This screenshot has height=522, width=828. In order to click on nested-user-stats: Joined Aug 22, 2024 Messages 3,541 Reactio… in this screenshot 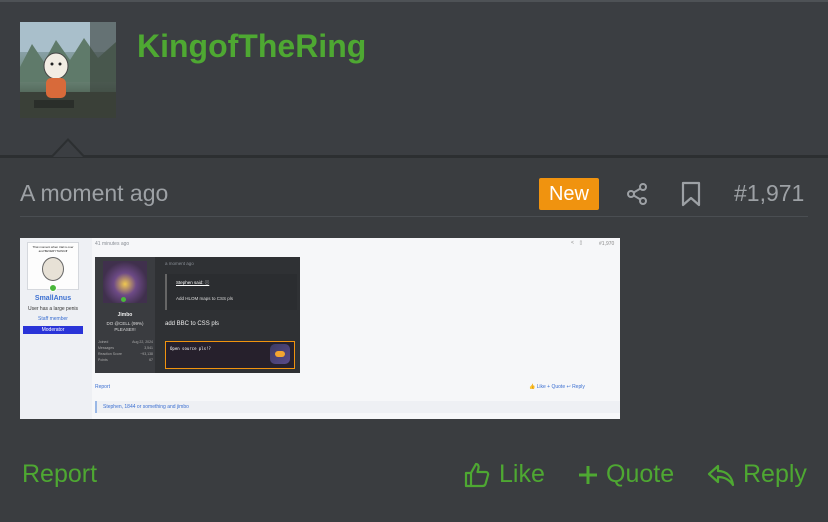, I will do `click(125, 351)`.